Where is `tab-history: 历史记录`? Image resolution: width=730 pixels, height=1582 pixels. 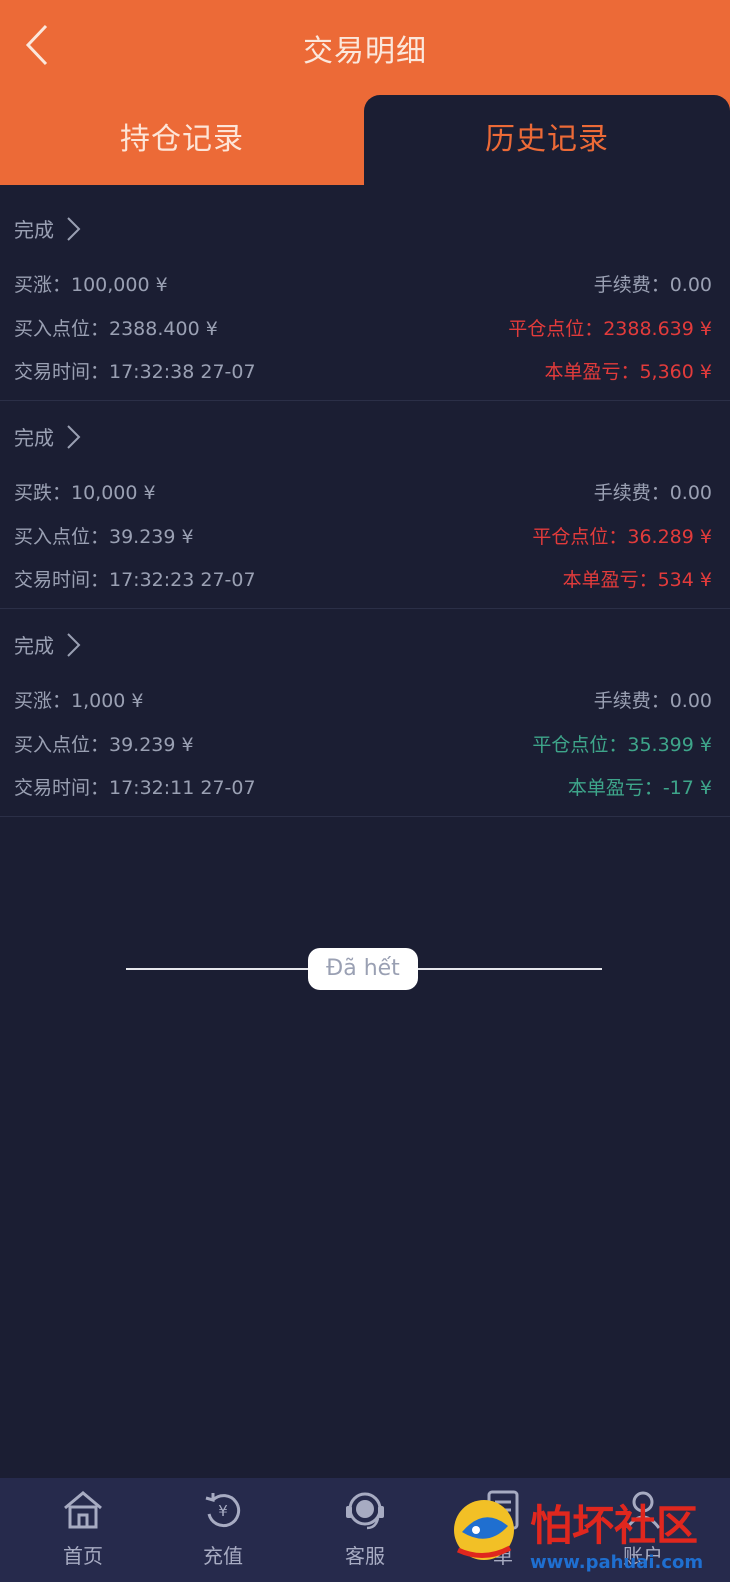
tab-history: 历史记录 is located at coordinates (547, 140).